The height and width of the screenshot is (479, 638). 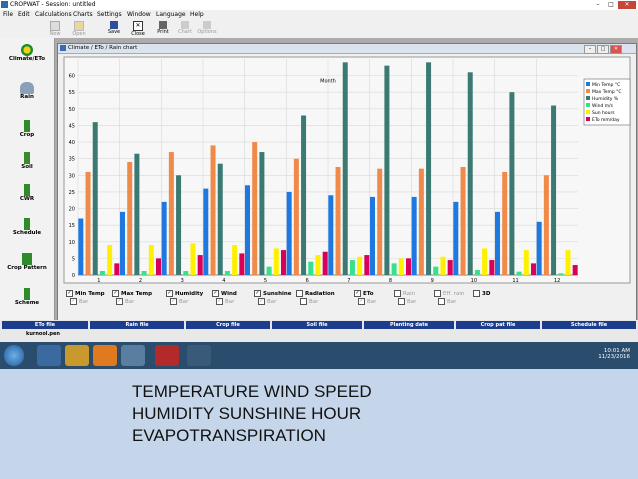 I want to click on options-button: Options, so click(x=207, y=29).